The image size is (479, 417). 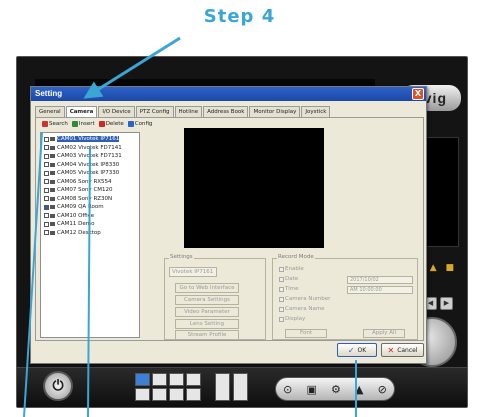 What do you see at coordinates (288, 279) in the screenshot?
I see `date-option: Date` at bounding box center [288, 279].